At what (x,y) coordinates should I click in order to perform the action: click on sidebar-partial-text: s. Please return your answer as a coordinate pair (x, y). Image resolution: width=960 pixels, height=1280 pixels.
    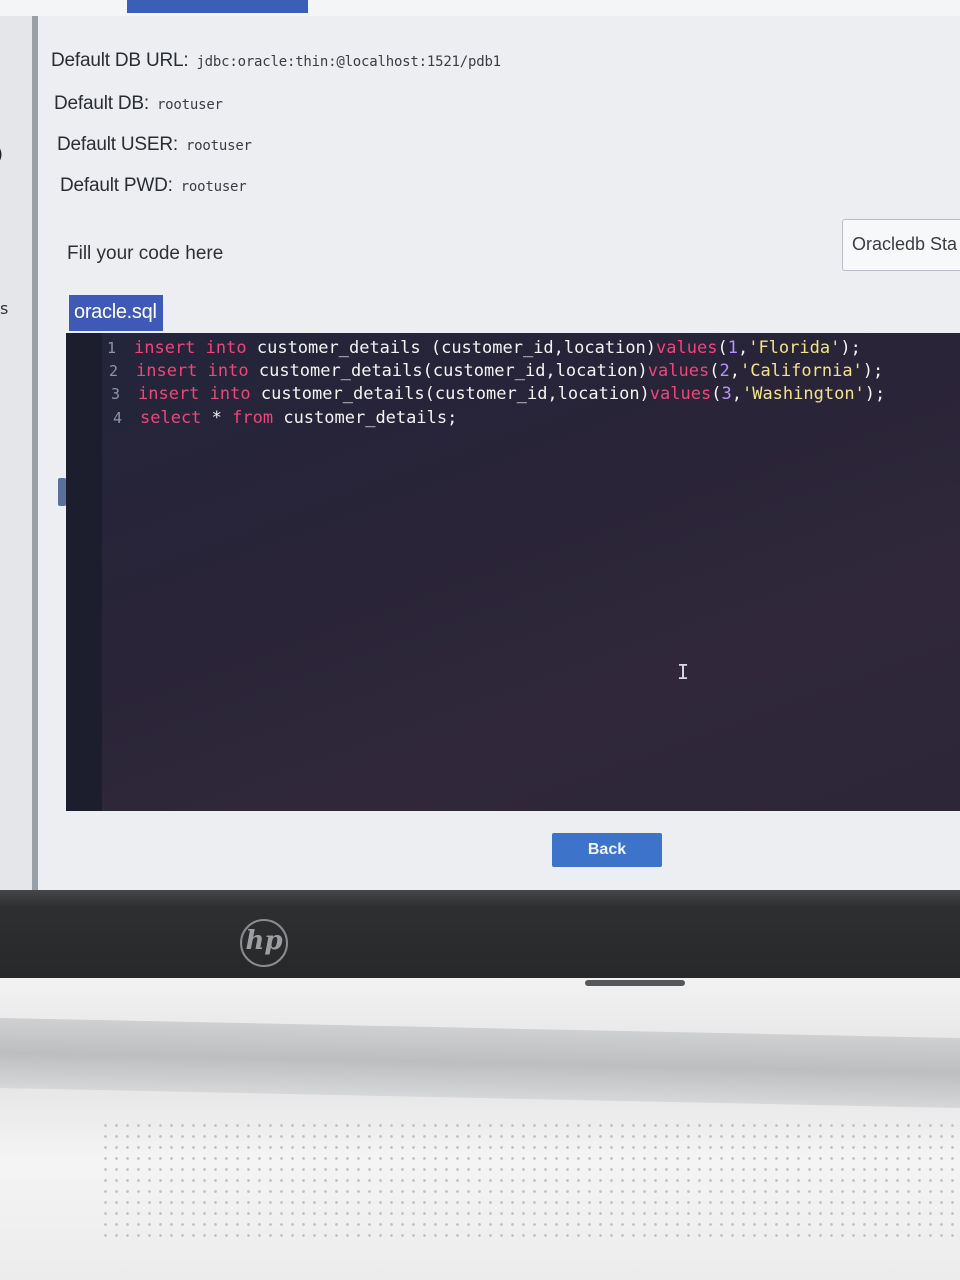
    Looking at the image, I should click on (4, 308).